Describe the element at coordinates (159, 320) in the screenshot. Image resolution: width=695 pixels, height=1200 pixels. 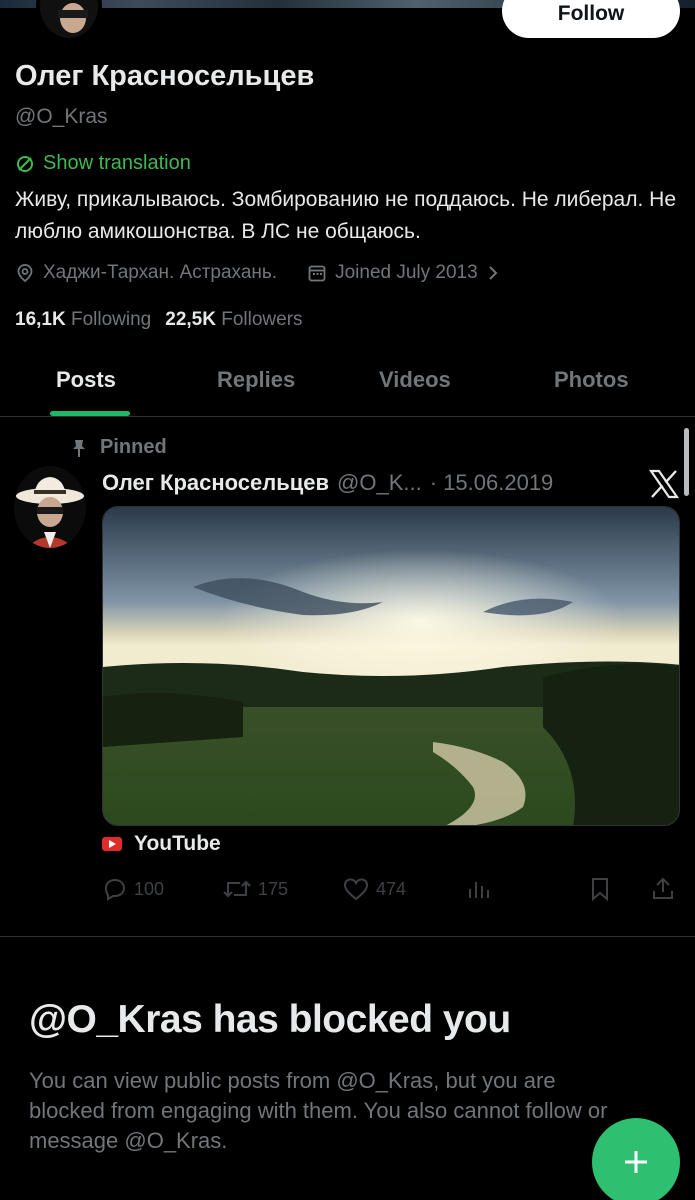
I see `profile-counts: 16,1K Following 22,5K Followers` at that location.